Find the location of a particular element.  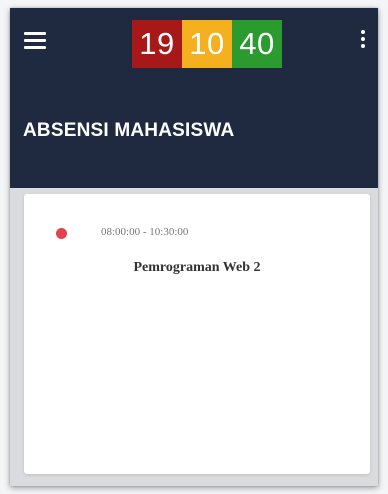

clock-seconds: 40 is located at coordinates (257, 44).